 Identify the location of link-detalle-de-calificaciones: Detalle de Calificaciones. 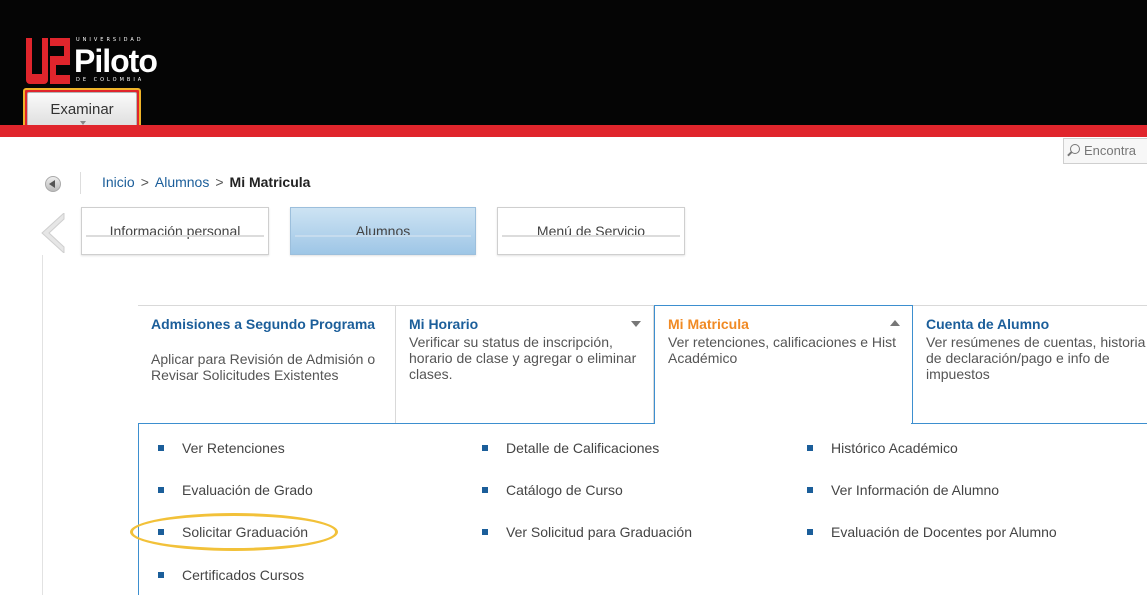
(570, 448).